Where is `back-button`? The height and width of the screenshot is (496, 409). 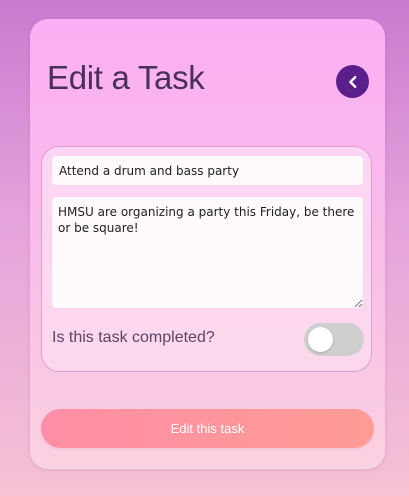 back-button is located at coordinates (352, 81).